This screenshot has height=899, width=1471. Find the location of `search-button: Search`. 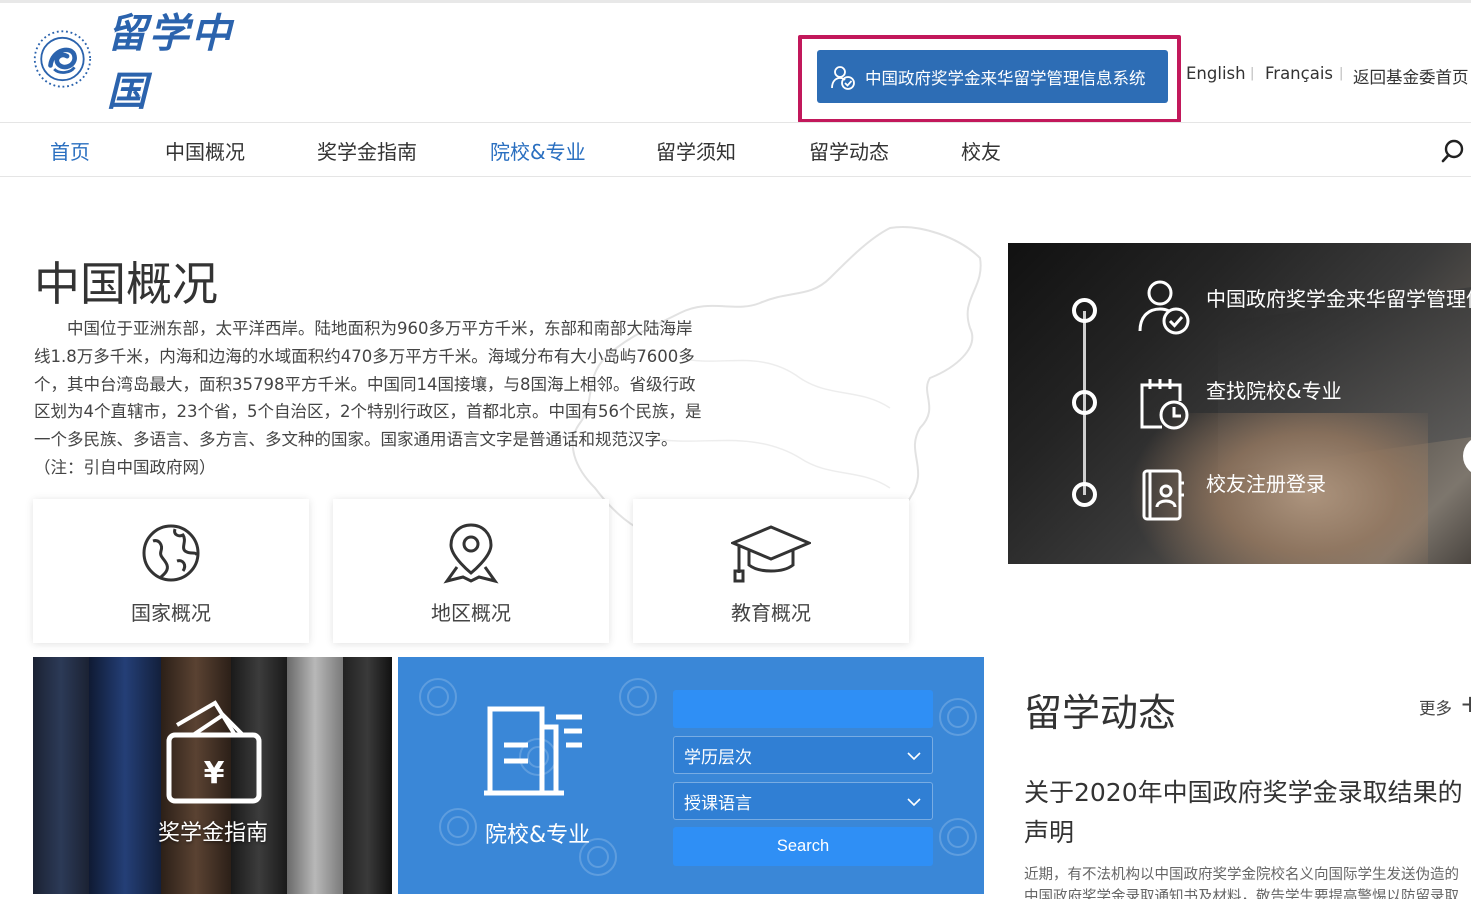

search-button: Search is located at coordinates (803, 846).